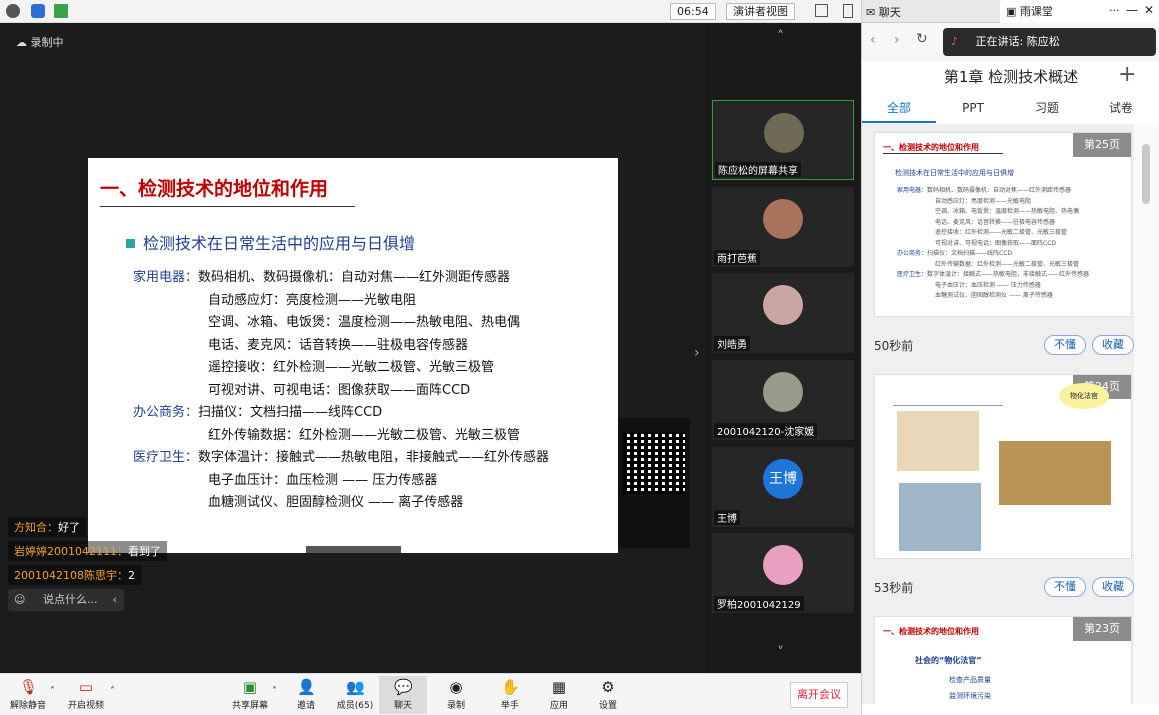  What do you see at coordinates (737, 257) in the screenshot?
I see `participant-name: 雨打芭蕉` at bounding box center [737, 257].